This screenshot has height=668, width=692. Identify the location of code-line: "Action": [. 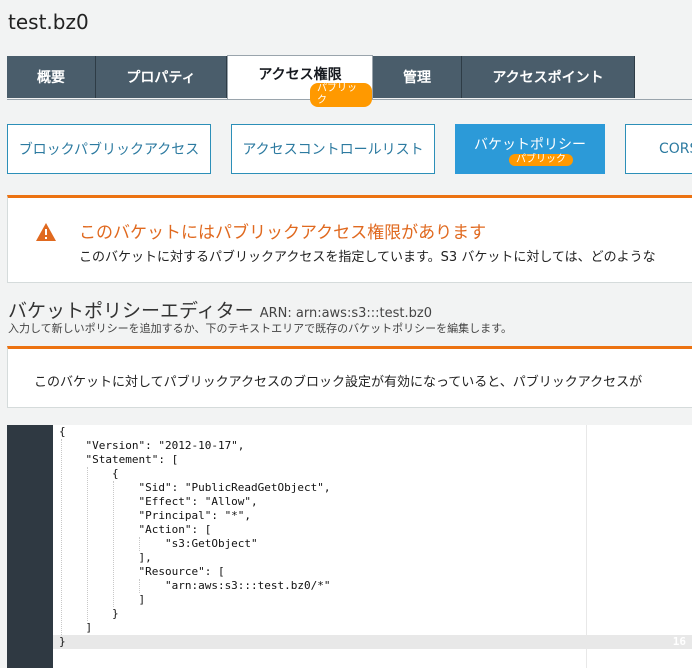
(135, 529).